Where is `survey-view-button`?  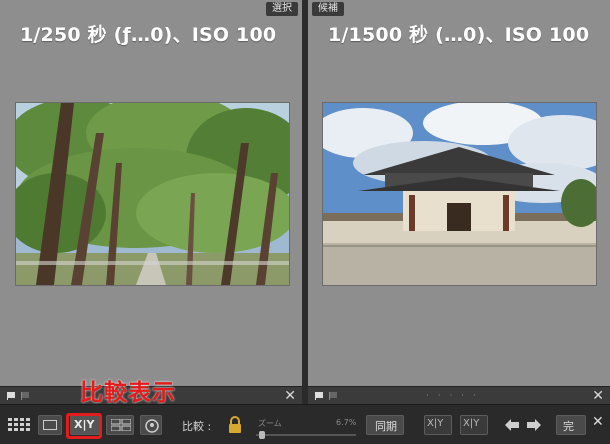 survey-view-button is located at coordinates (120, 425).